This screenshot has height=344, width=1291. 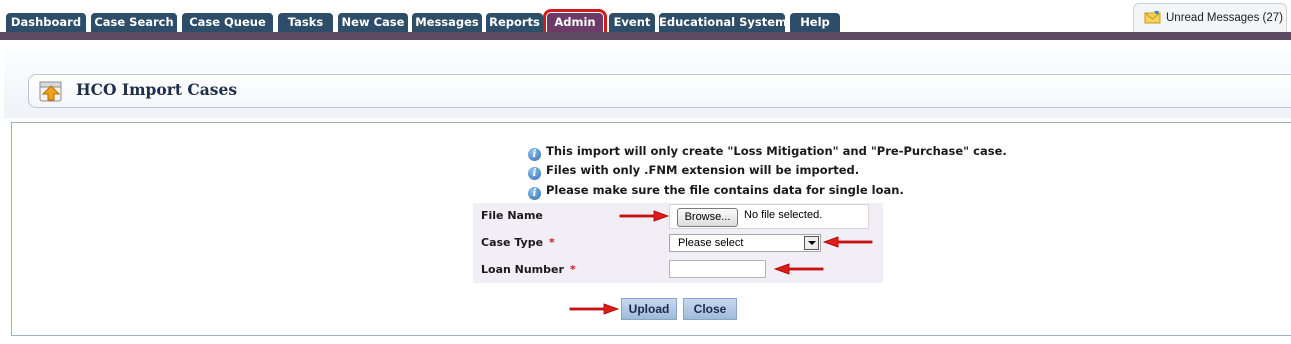 I want to click on file-input: Browse... No file selected., so click(x=769, y=216).